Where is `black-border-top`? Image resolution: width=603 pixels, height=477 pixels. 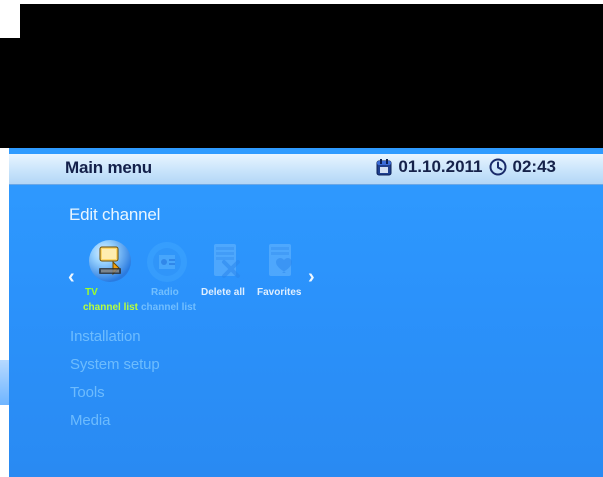 black-border-top is located at coordinates (311, 21).